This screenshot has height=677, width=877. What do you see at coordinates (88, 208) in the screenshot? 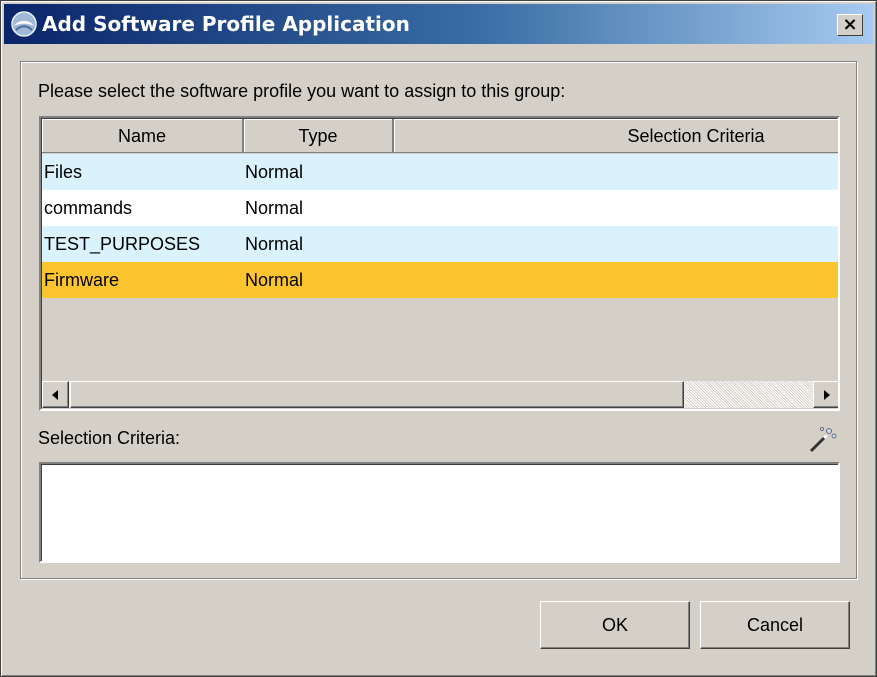
I see `row-name: commands` at bounding box center [88, 208].